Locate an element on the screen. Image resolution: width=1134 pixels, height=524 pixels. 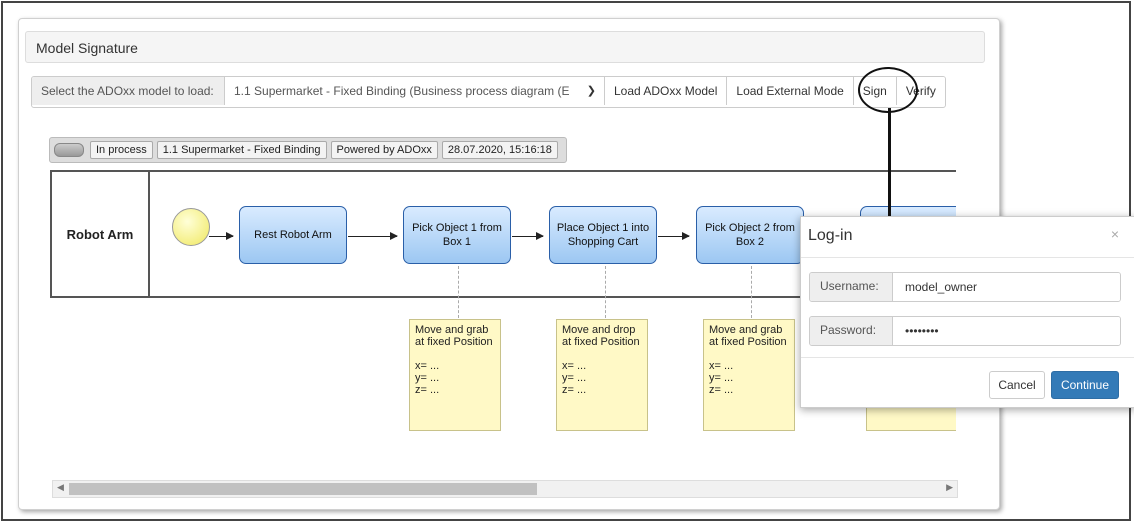
load-external-model-button: Load External Mode is located at coordinates (790, 91).